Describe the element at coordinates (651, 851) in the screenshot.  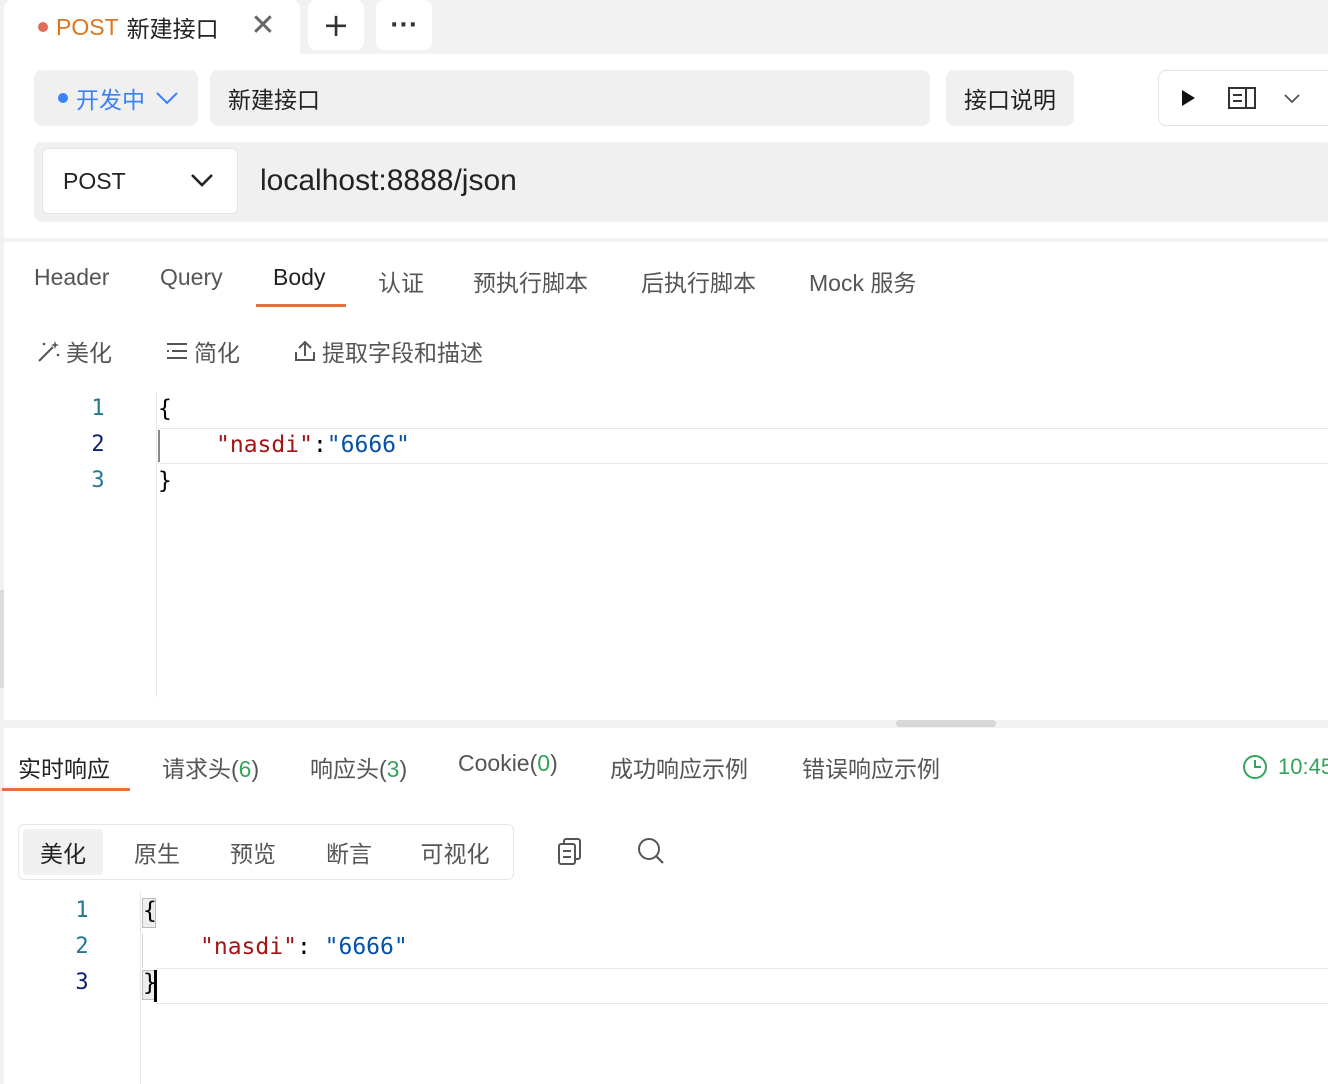
I see `search-icon` at that location.